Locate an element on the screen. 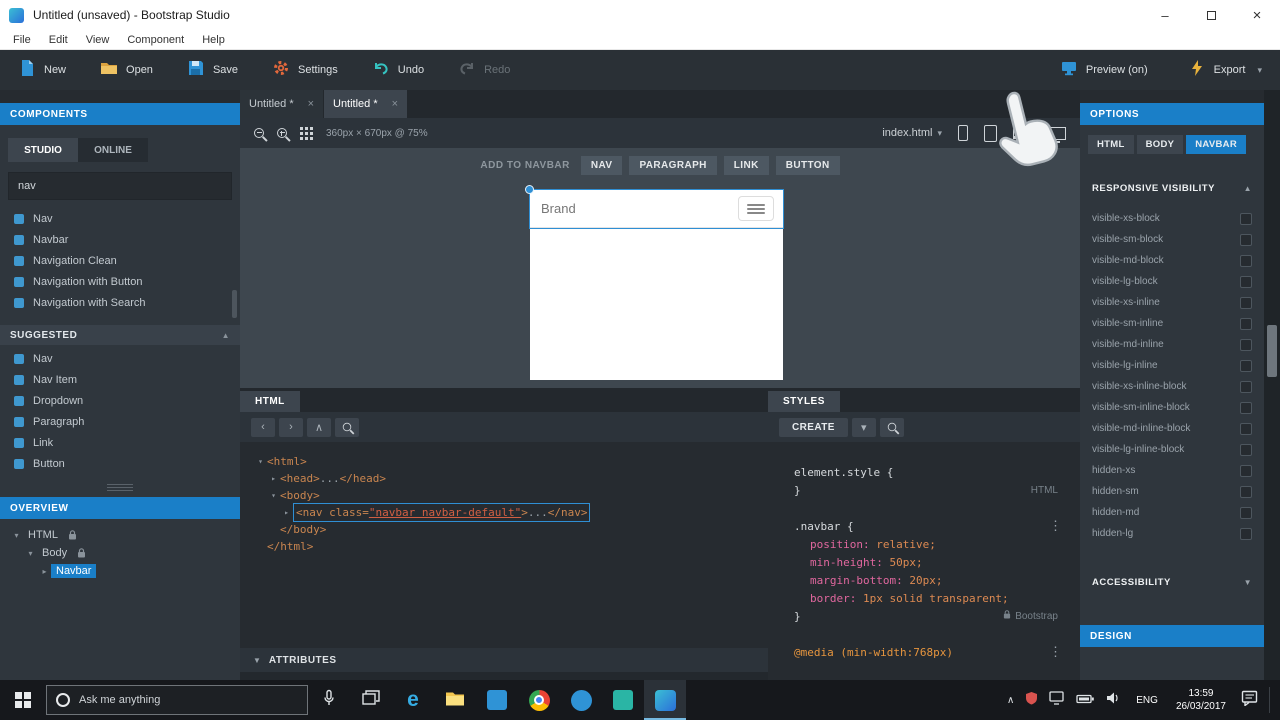 The height and width of the screenshot is (720, 1280). responsive-visibility-header: RESPONSIVE VISIBILITY ▲ is located at coordinates (1172, 188).